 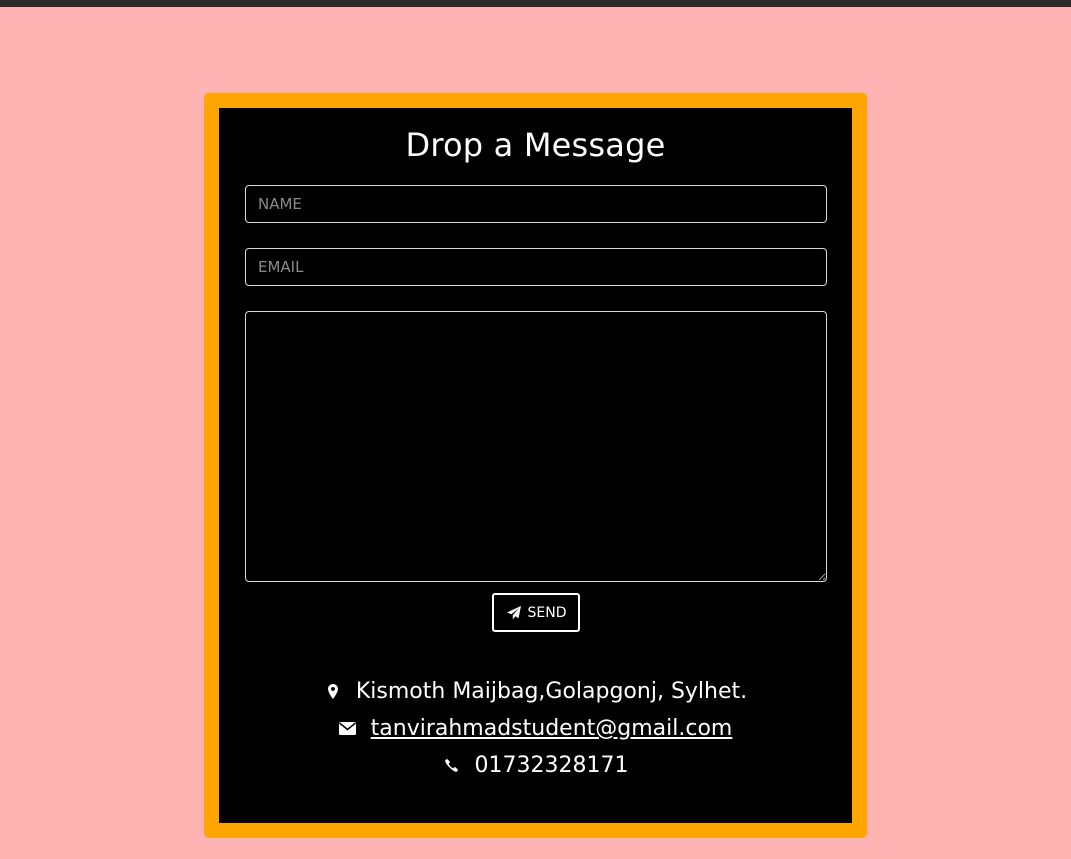 I want to click on phone-row: 01732328171, so click(x=535, y=765).